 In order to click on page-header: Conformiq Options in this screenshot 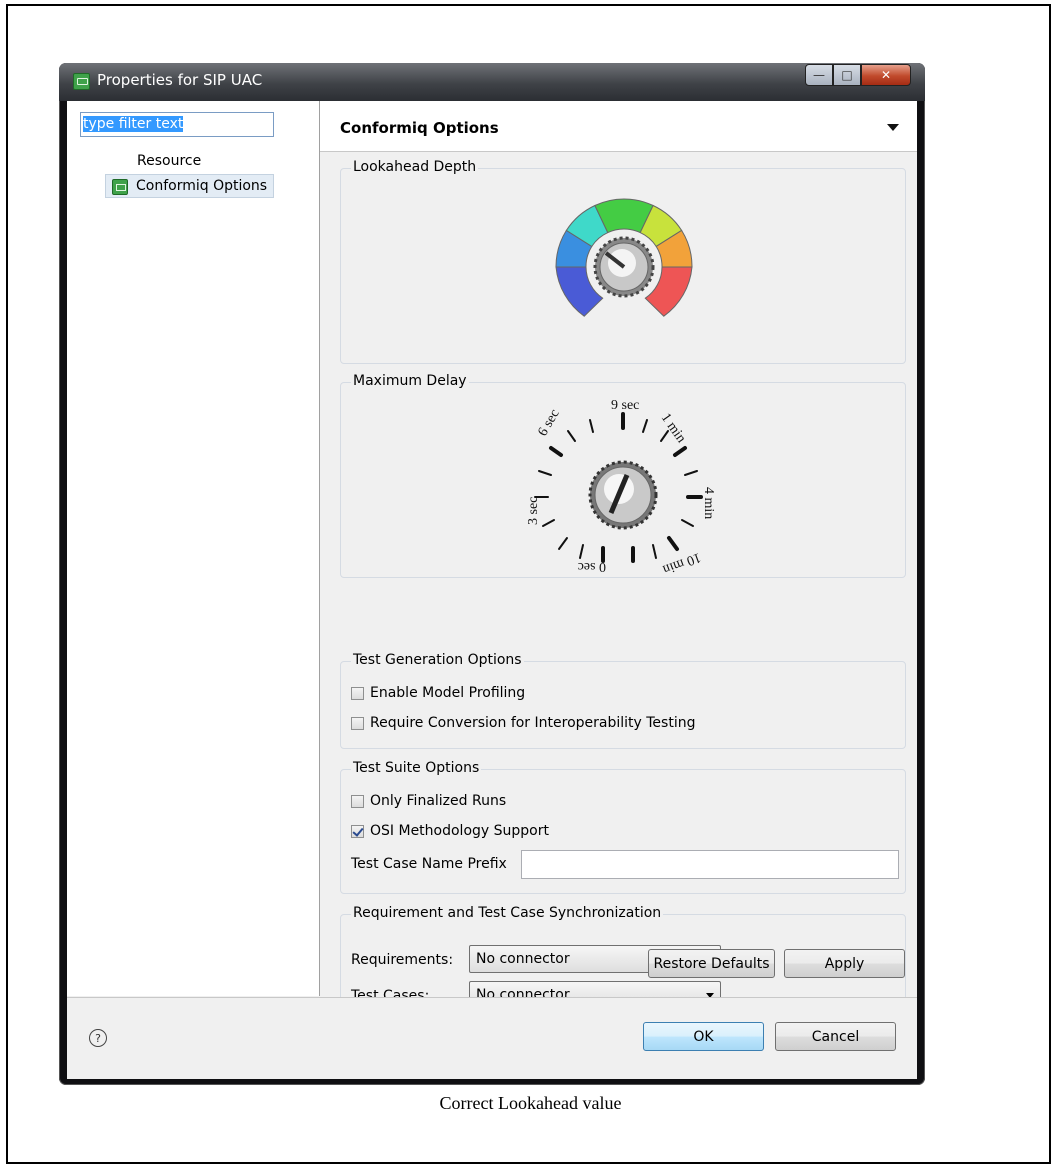, I will do `click(618, 126)`.